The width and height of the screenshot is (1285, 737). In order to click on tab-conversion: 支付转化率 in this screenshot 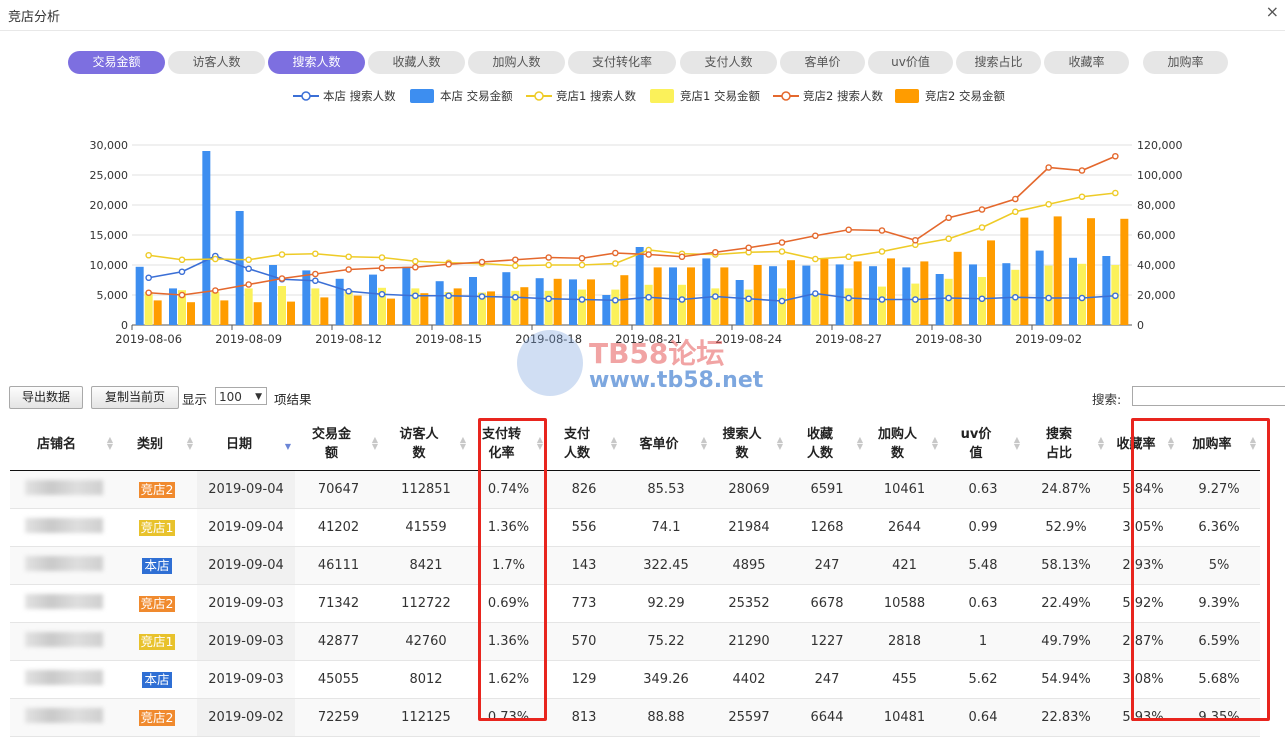, I will do `click(622, 62)`.